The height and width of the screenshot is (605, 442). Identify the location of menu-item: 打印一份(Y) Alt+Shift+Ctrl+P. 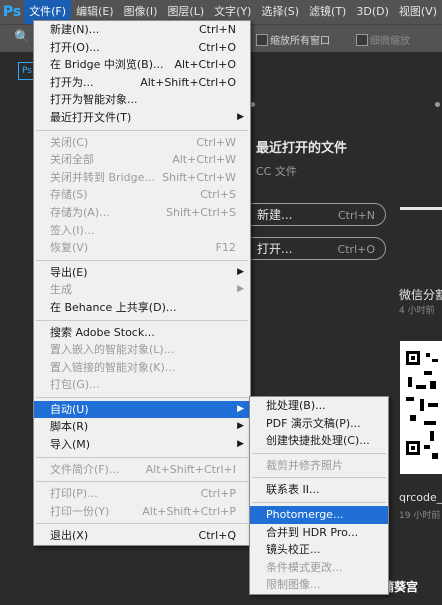
(142, 512).